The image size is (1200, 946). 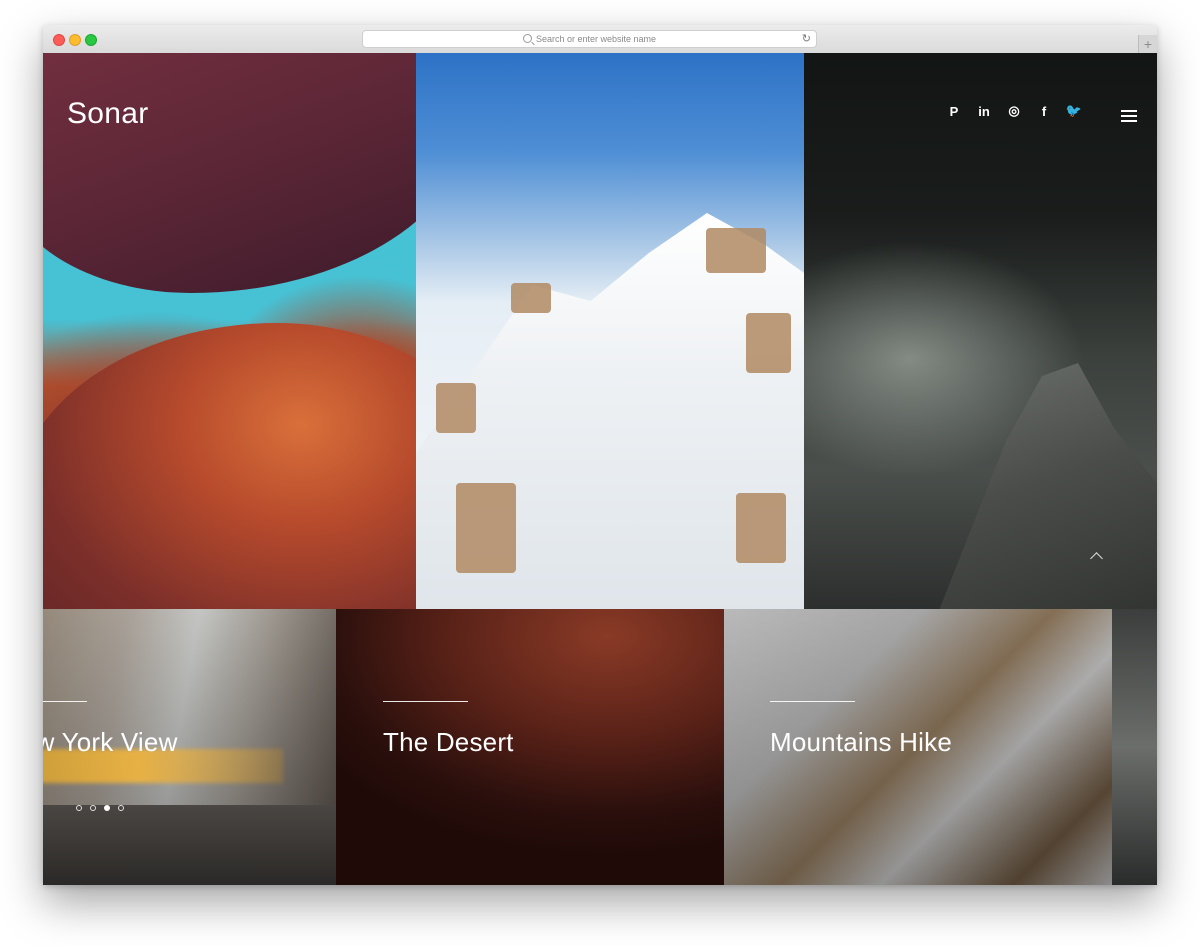 I want to click on pagination-dot-active, so click(x=107, y=808).